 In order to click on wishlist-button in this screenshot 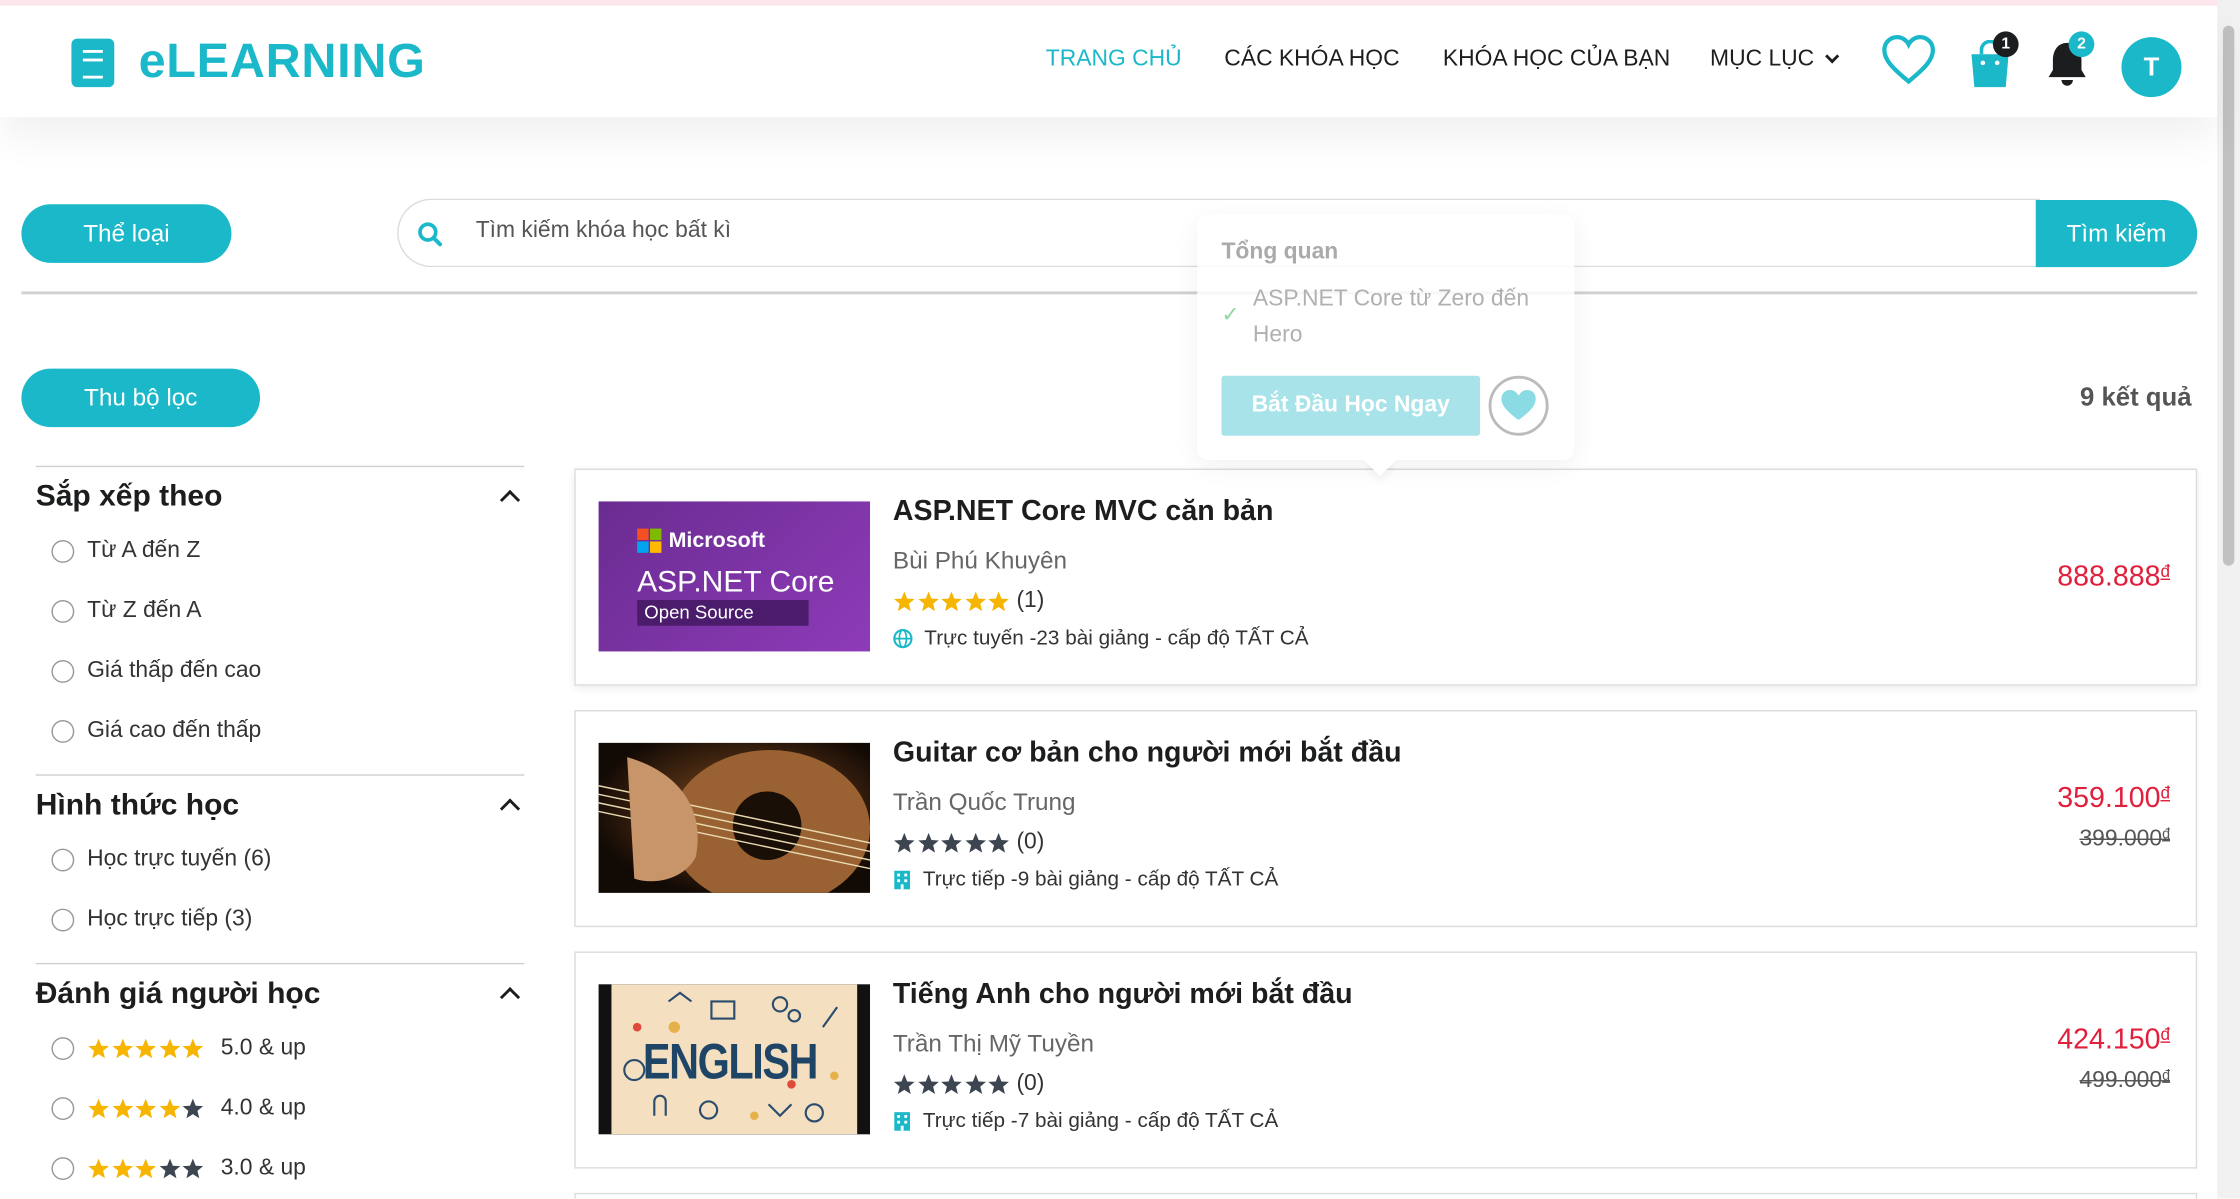, I will do `click(1518, 405)`.